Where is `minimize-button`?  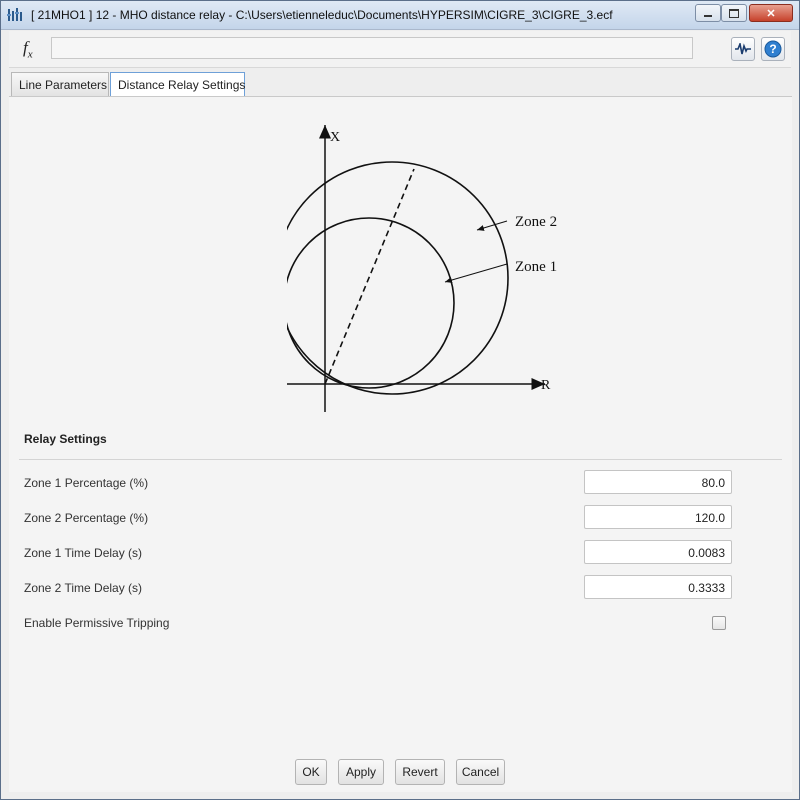 minimize-button is located at coordinates (708, 13).